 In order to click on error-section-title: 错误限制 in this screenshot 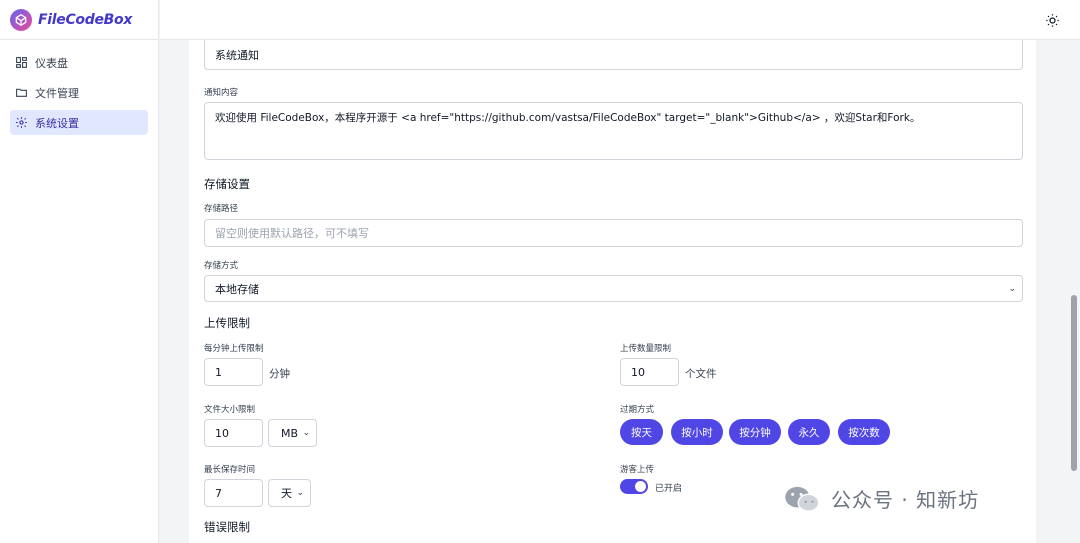, I will do `click(227, 527)`.